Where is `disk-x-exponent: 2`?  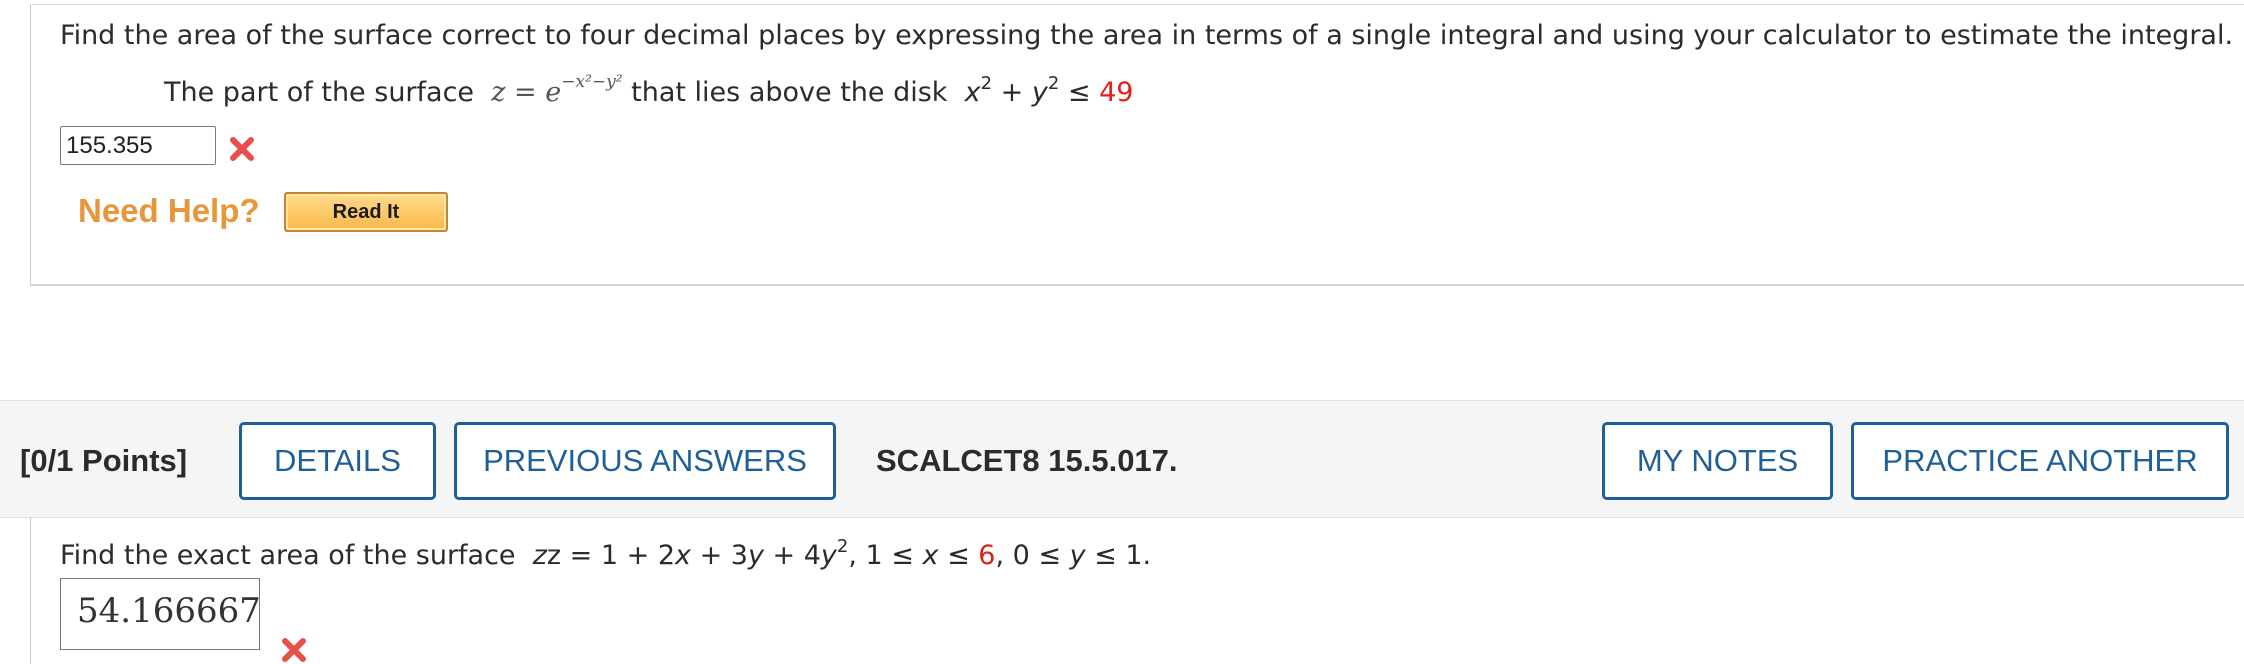
disk-x-exponent: 2 is located at coordinates (986, 83).